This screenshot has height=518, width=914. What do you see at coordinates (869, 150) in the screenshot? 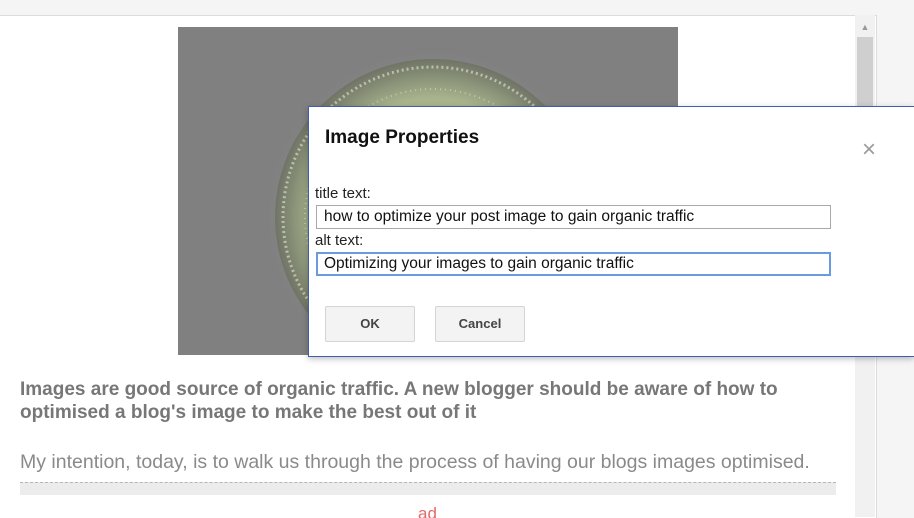
I see `close-icon: ×` at bounding box center [869, 150].